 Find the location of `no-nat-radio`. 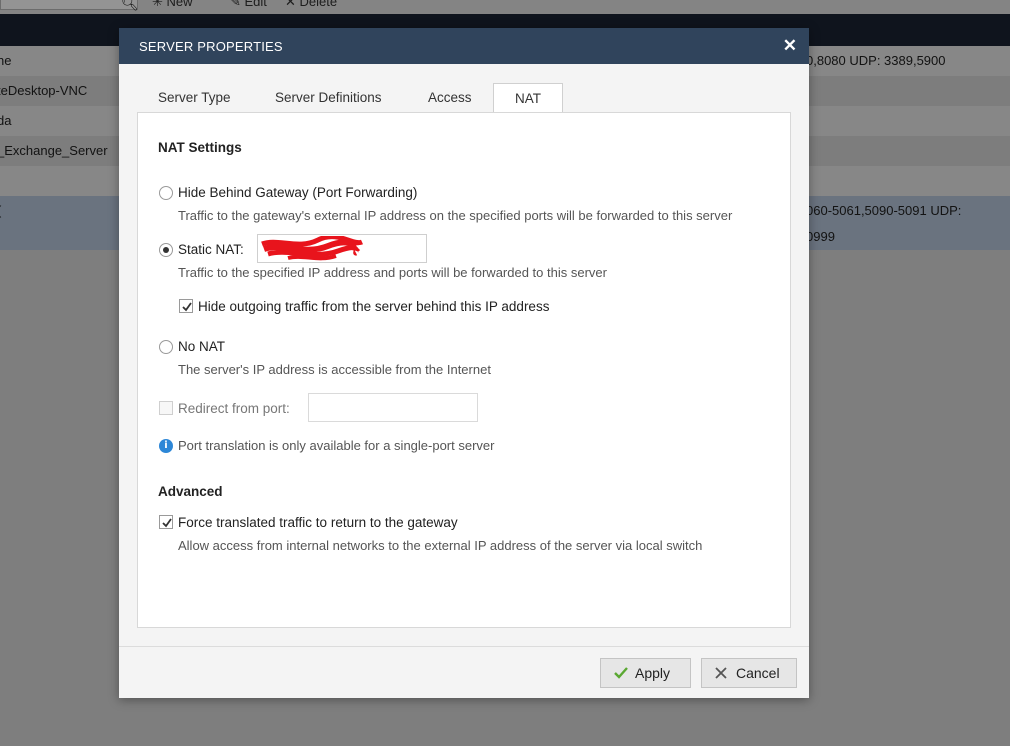

no-nat-radio is located at coordinates (166, 347).